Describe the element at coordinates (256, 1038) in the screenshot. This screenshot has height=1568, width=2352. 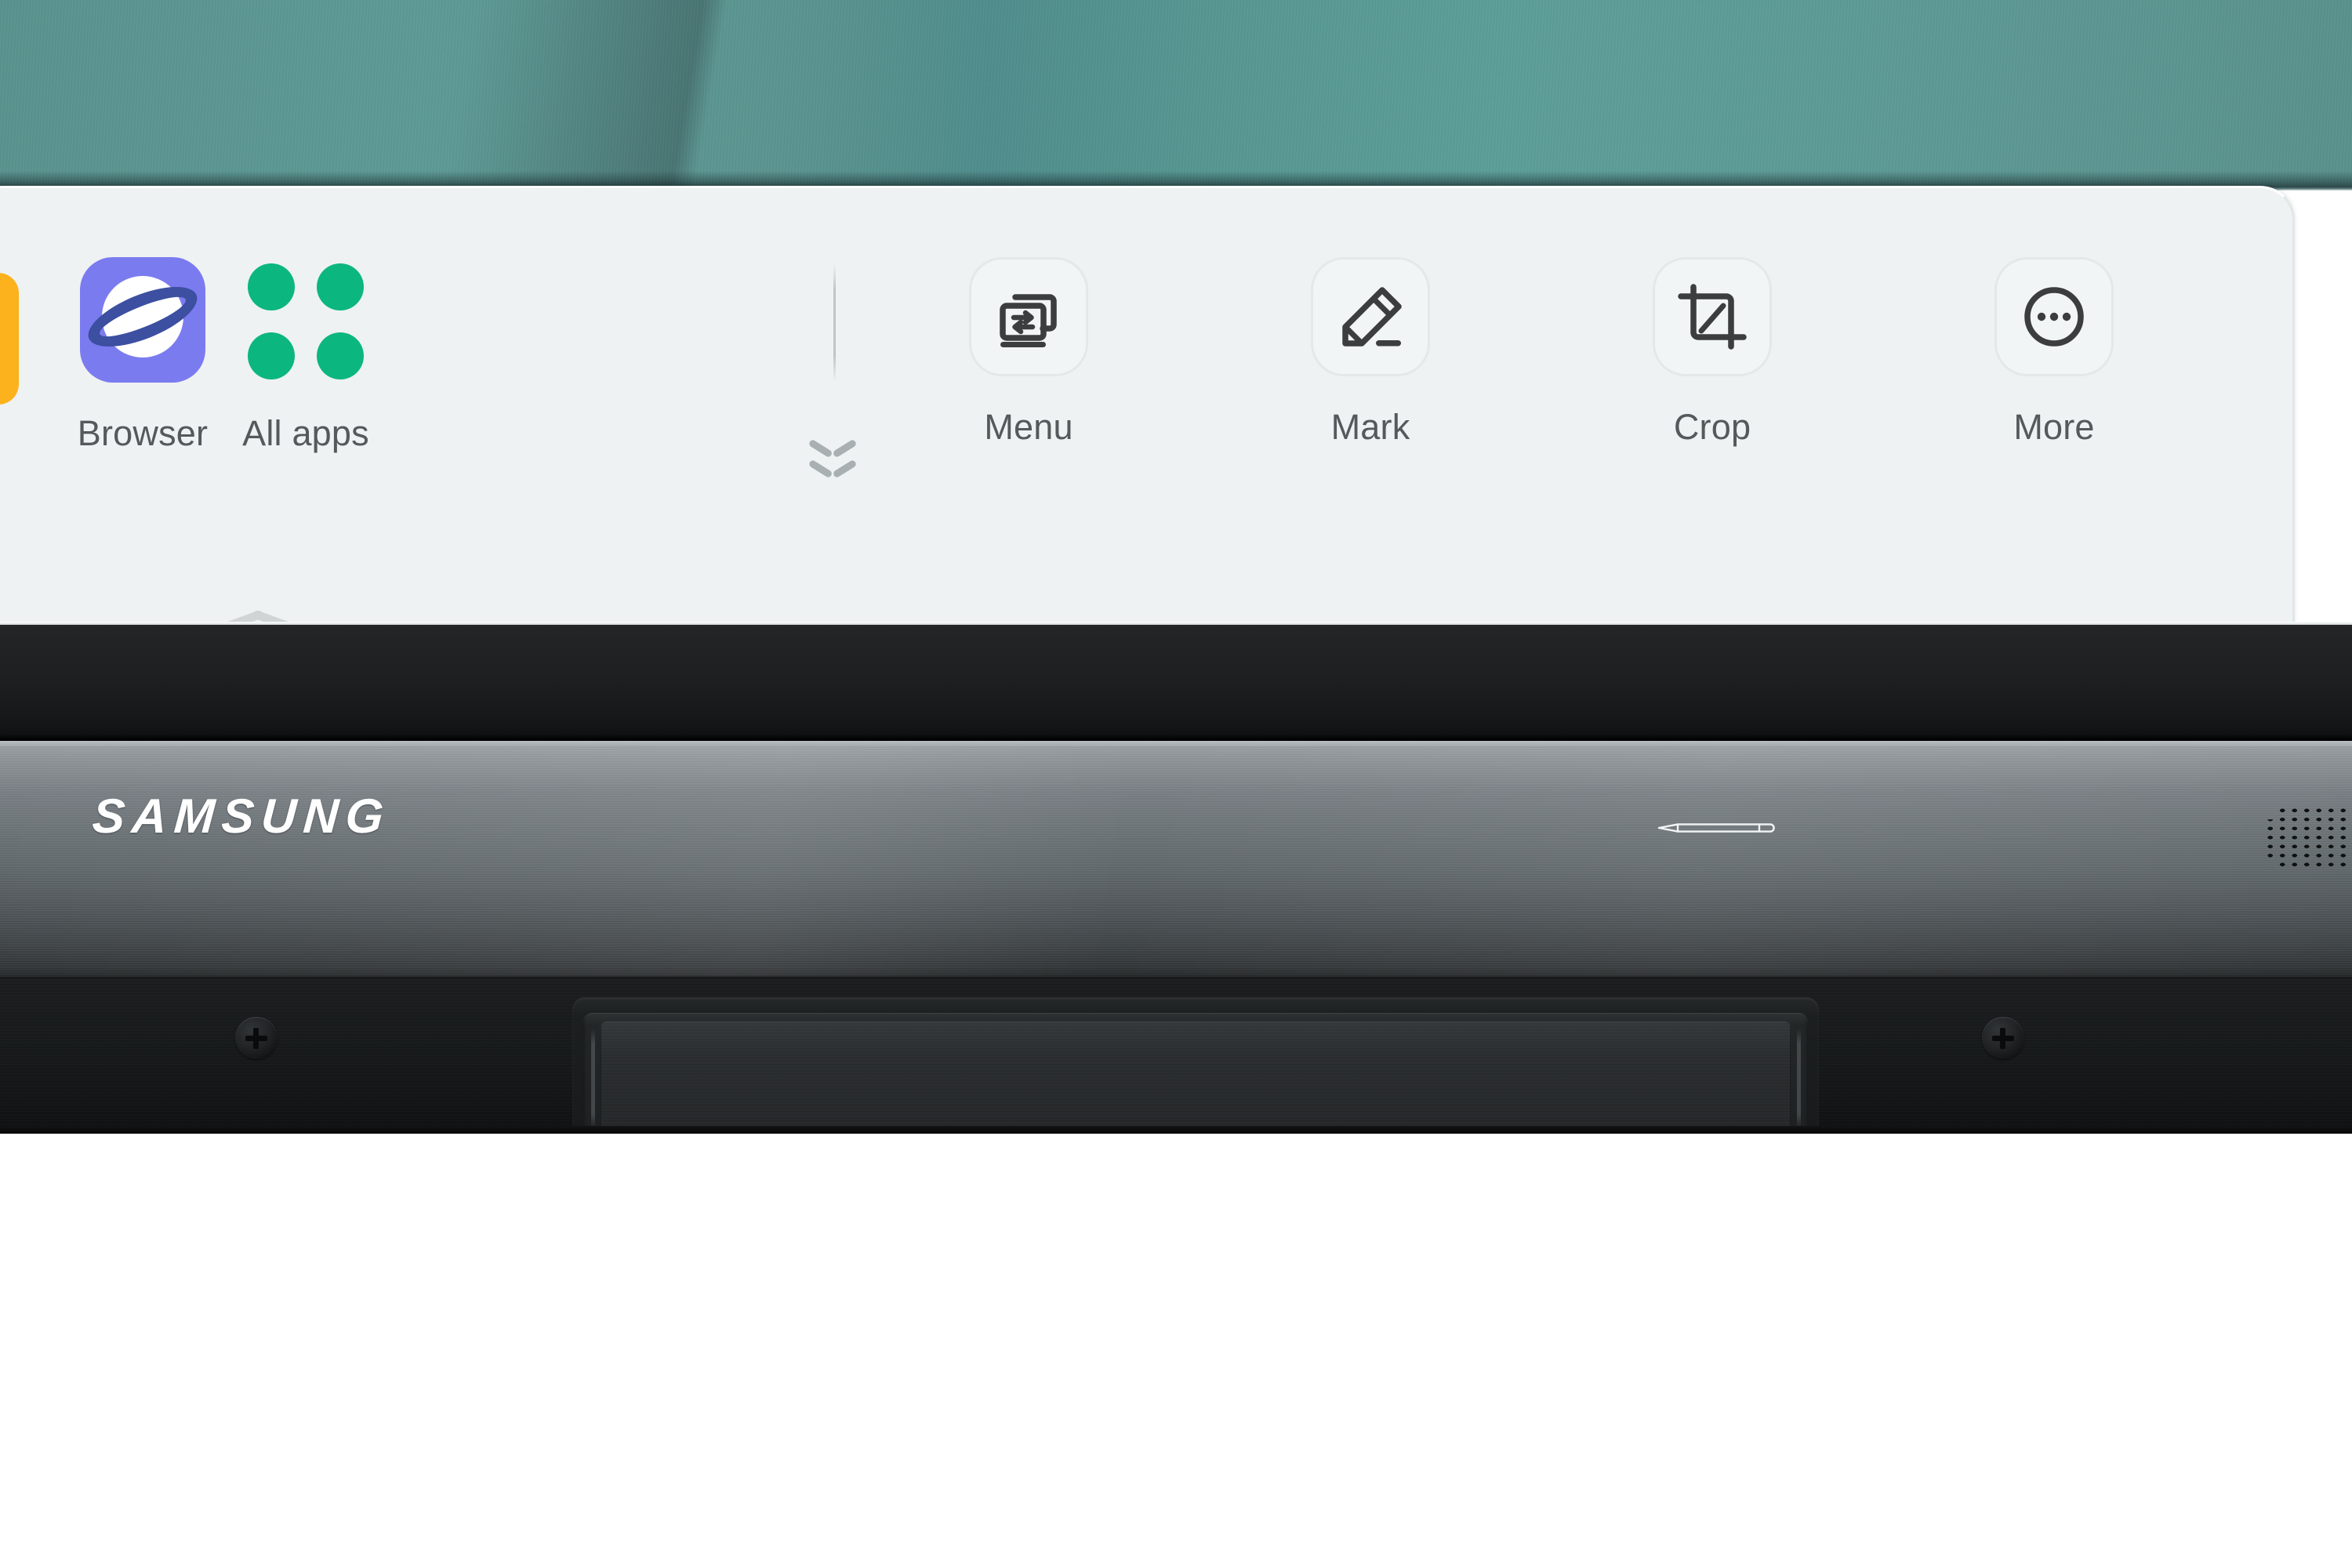
I see `phillips-screw-left` at that location.